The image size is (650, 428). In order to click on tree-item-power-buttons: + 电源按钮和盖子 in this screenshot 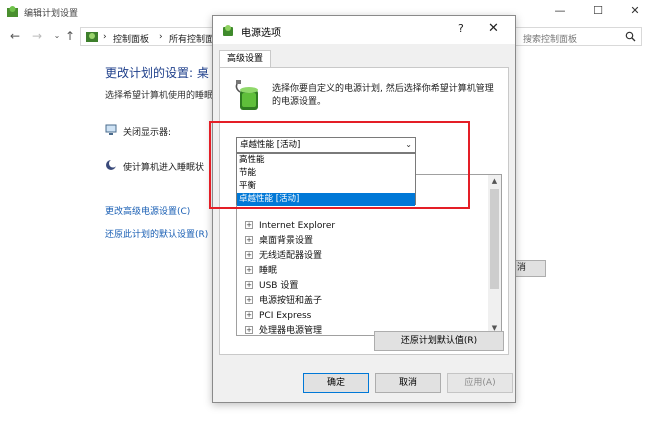, I will do `click(283, 301)`.